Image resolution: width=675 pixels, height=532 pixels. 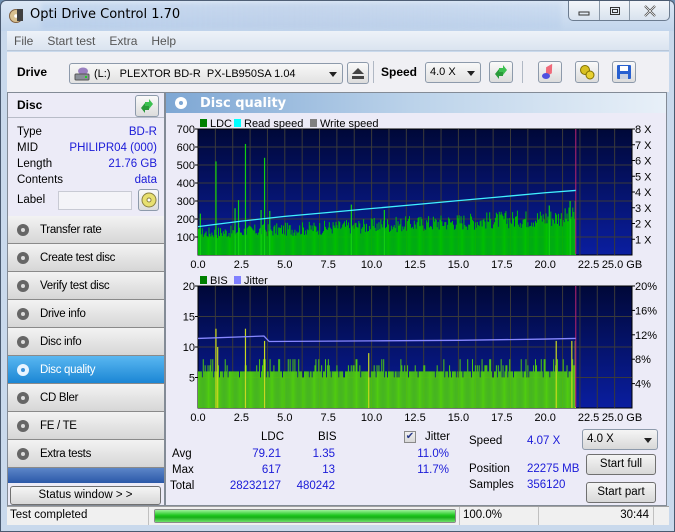 I want to click on y2-tick-label: 20%, so click(x=646, y=287).